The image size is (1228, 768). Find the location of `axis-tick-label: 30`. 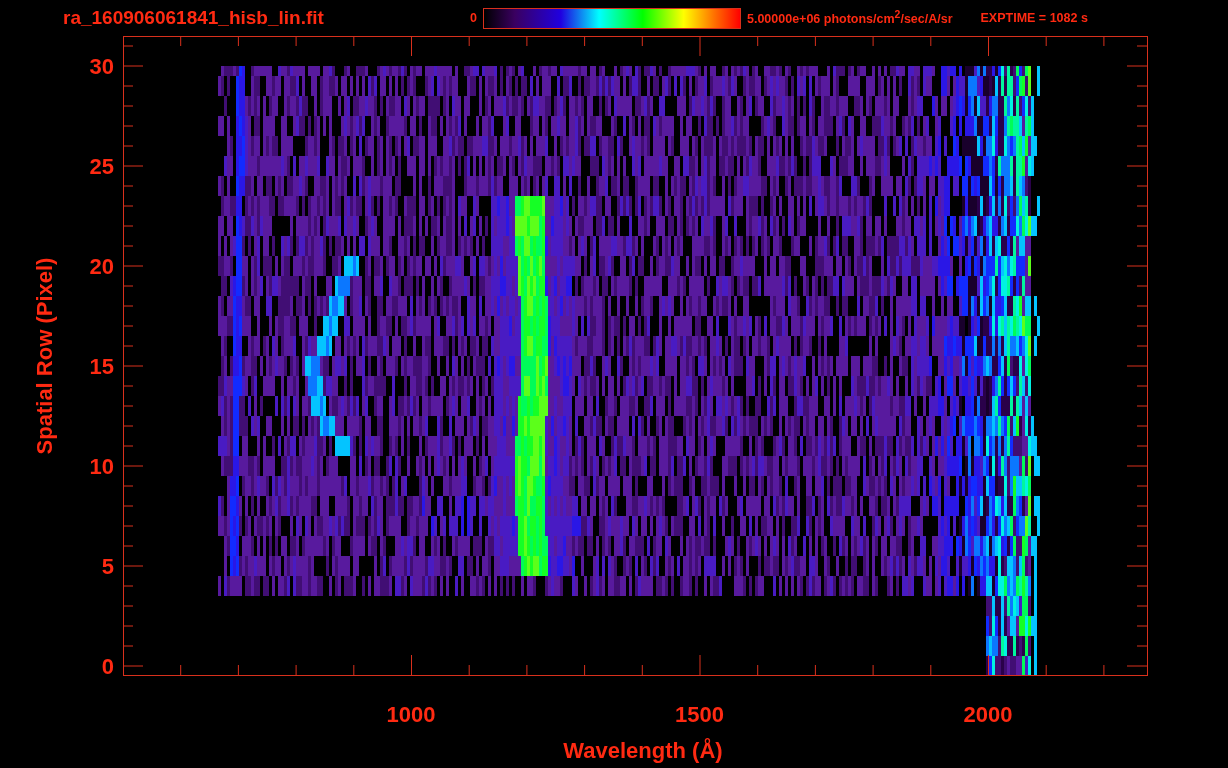

axis-tick-label: 30 is located at coordinates (101, 66).